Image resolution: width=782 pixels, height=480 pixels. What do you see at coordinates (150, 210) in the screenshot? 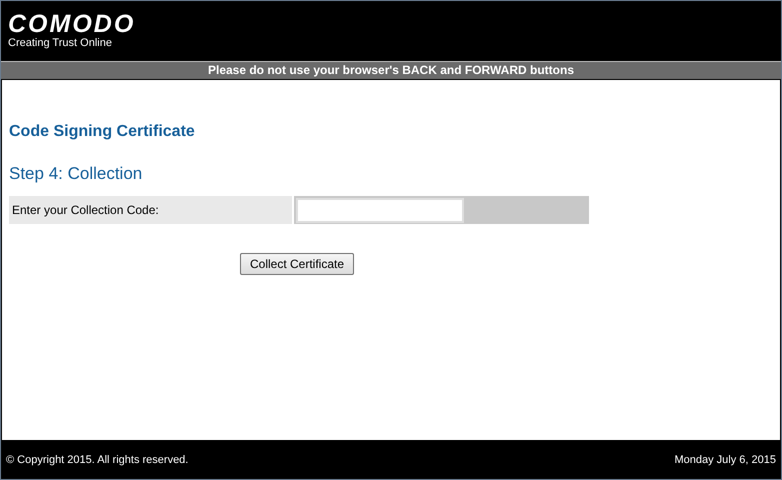
I see `field-label: Enter your Collection Code:` at bounding box center [150, 210].